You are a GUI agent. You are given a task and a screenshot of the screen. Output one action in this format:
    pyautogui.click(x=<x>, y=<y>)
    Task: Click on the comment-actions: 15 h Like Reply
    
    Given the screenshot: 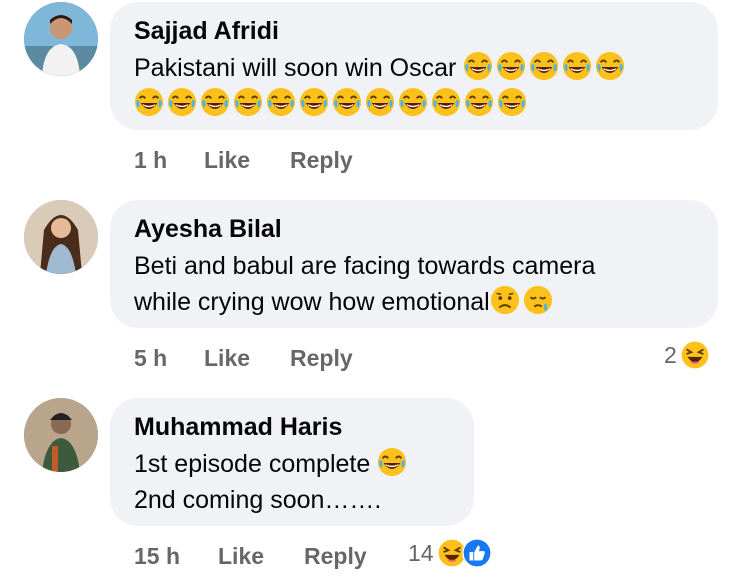 What is the action you would take?
    pyautogui.click(x=271, y=556)
    